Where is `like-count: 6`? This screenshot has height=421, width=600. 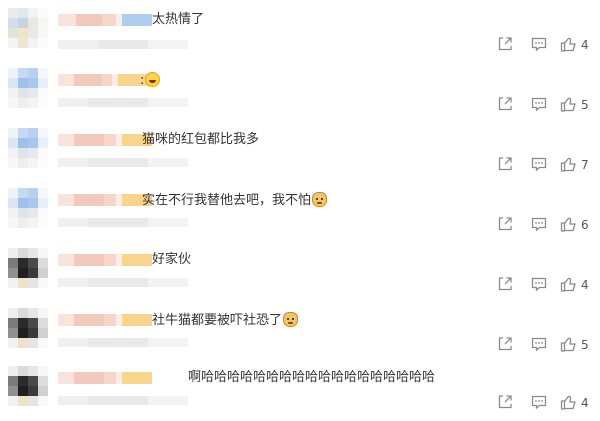
like-count: 6 is located at coordinates (585, 225).